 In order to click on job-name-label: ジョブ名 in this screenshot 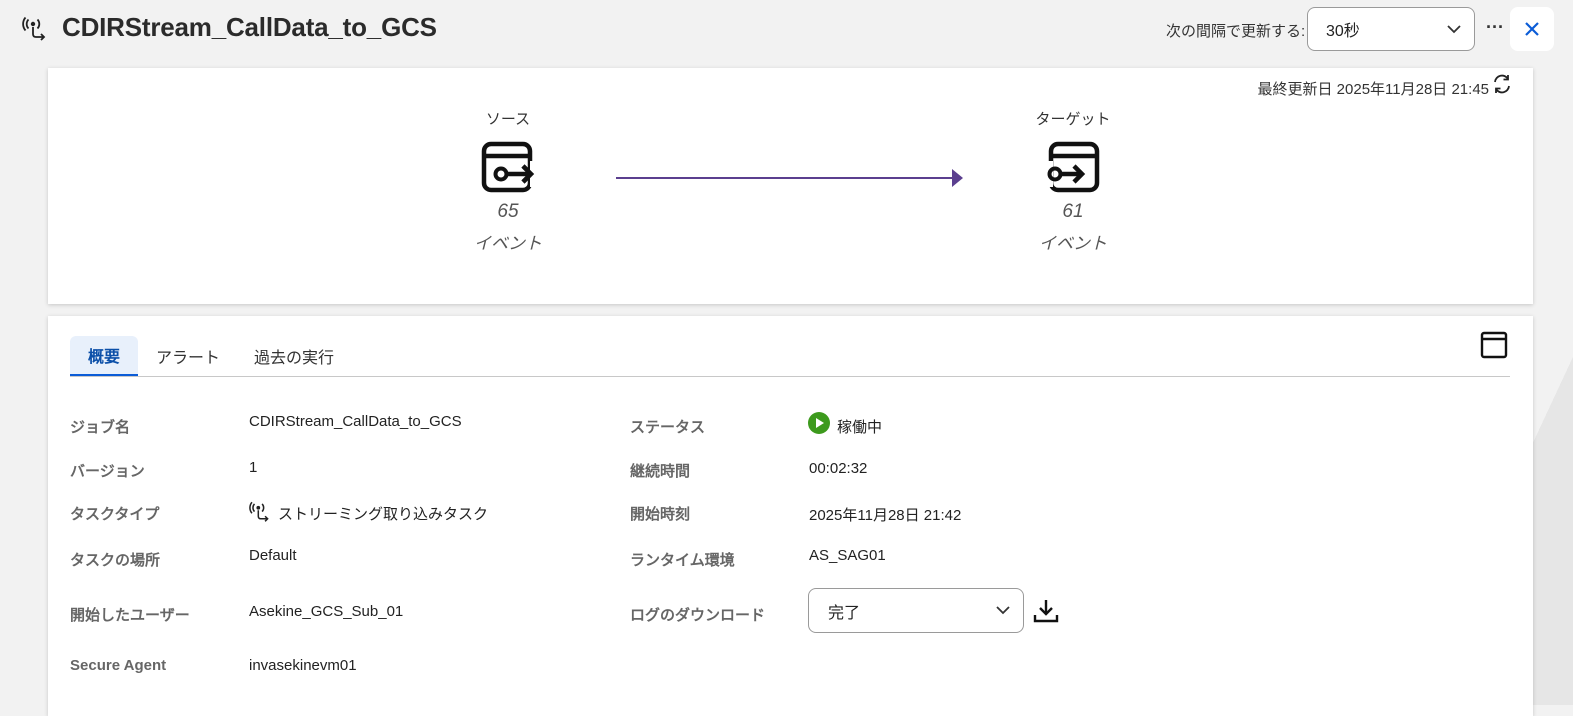, I will do `click(100, 427)`.